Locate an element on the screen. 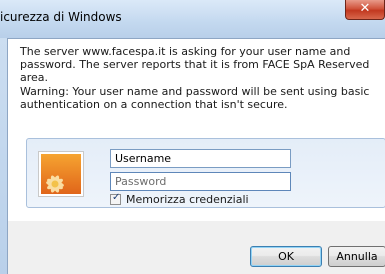 The image size is (385, 274). title-bar: icurezza di Windows ✕ is located at coordinates (192, 19).